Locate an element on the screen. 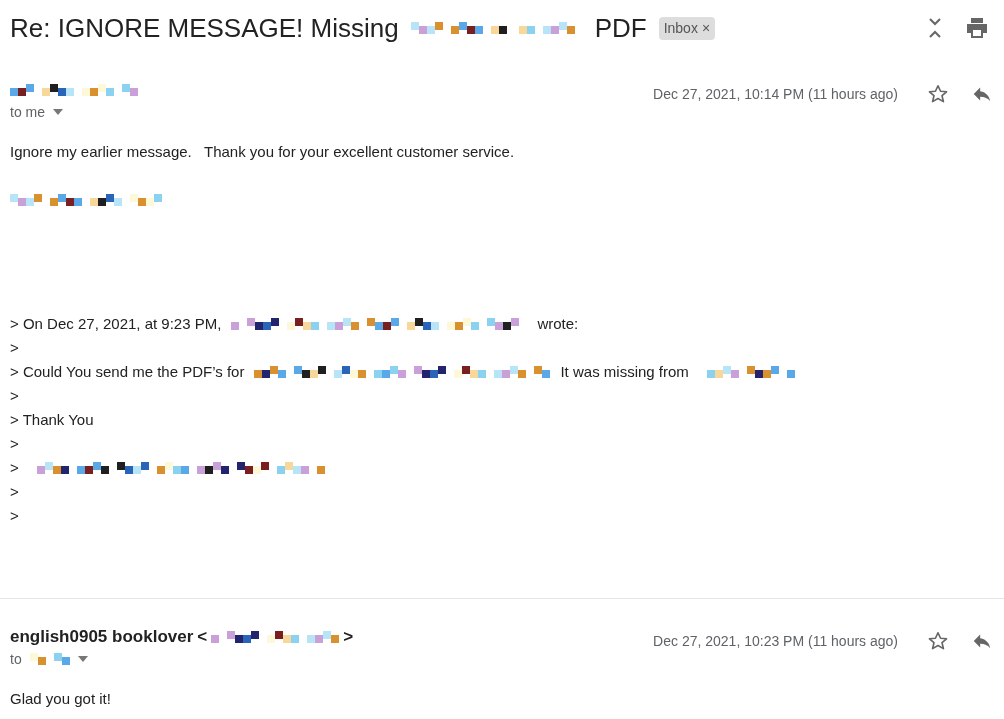 The height and width of the screenshot is (719, 1004). recipient-label: to me is located at coordinates (27, 112).